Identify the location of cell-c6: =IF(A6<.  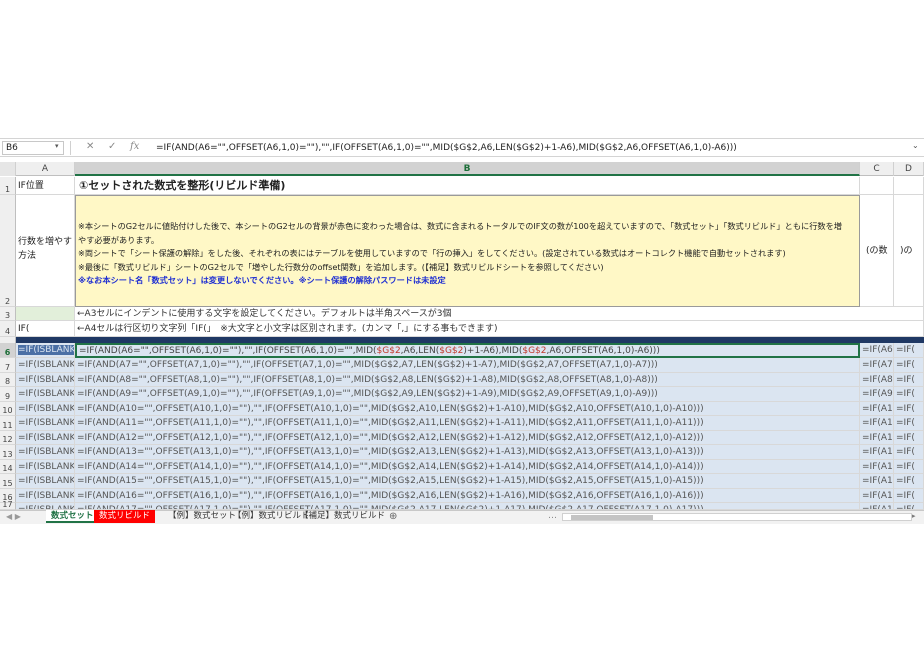
(877, 350).